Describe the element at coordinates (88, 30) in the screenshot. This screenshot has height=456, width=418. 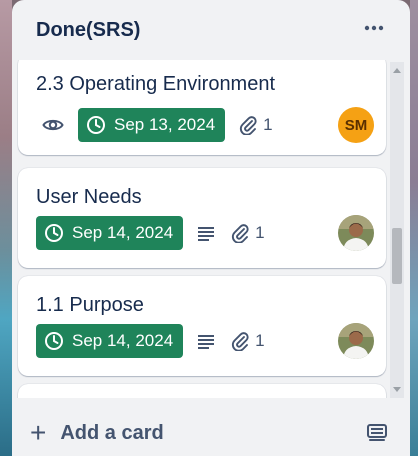
I see `list-title: Done(SRS)` at that location.